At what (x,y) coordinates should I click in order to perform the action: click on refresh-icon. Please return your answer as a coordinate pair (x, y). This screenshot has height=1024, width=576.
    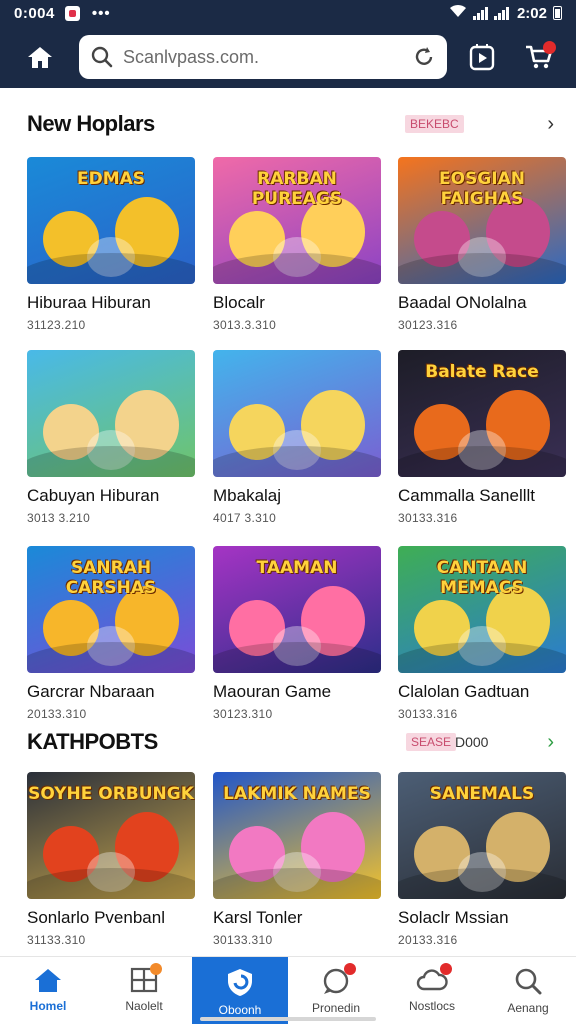
    Looking at the image, I should click on (424, 57).